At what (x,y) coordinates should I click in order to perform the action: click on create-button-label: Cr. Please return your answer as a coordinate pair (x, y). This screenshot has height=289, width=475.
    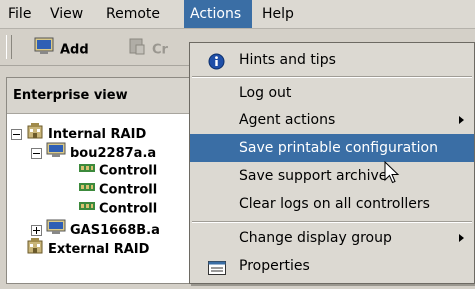
    Looking at the image, I should click on (160, 50).